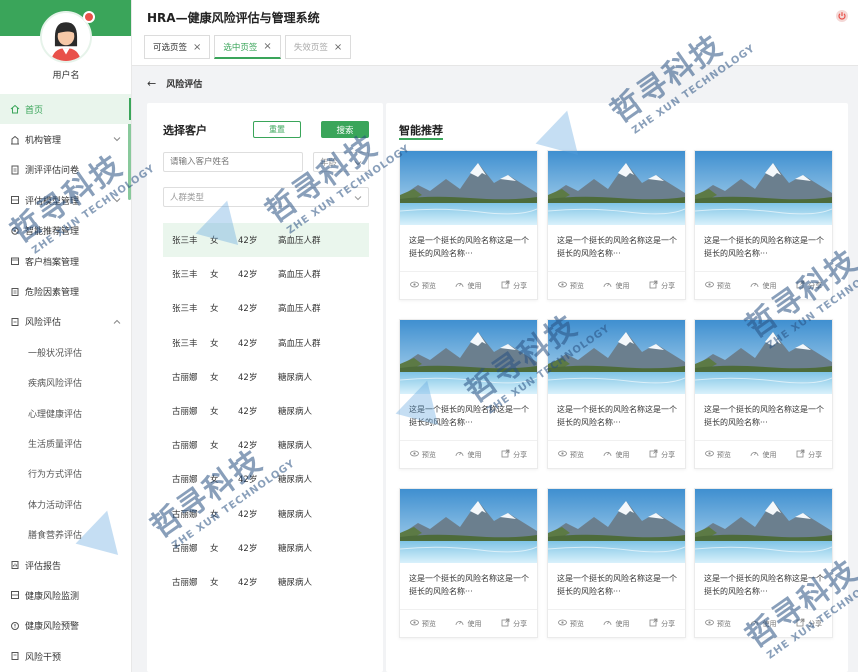  What do you see at coordinates (65, 413) in the screenshot?
I see `sidebar-subitem: 心理健康评估` at bounding box center [65, 413].